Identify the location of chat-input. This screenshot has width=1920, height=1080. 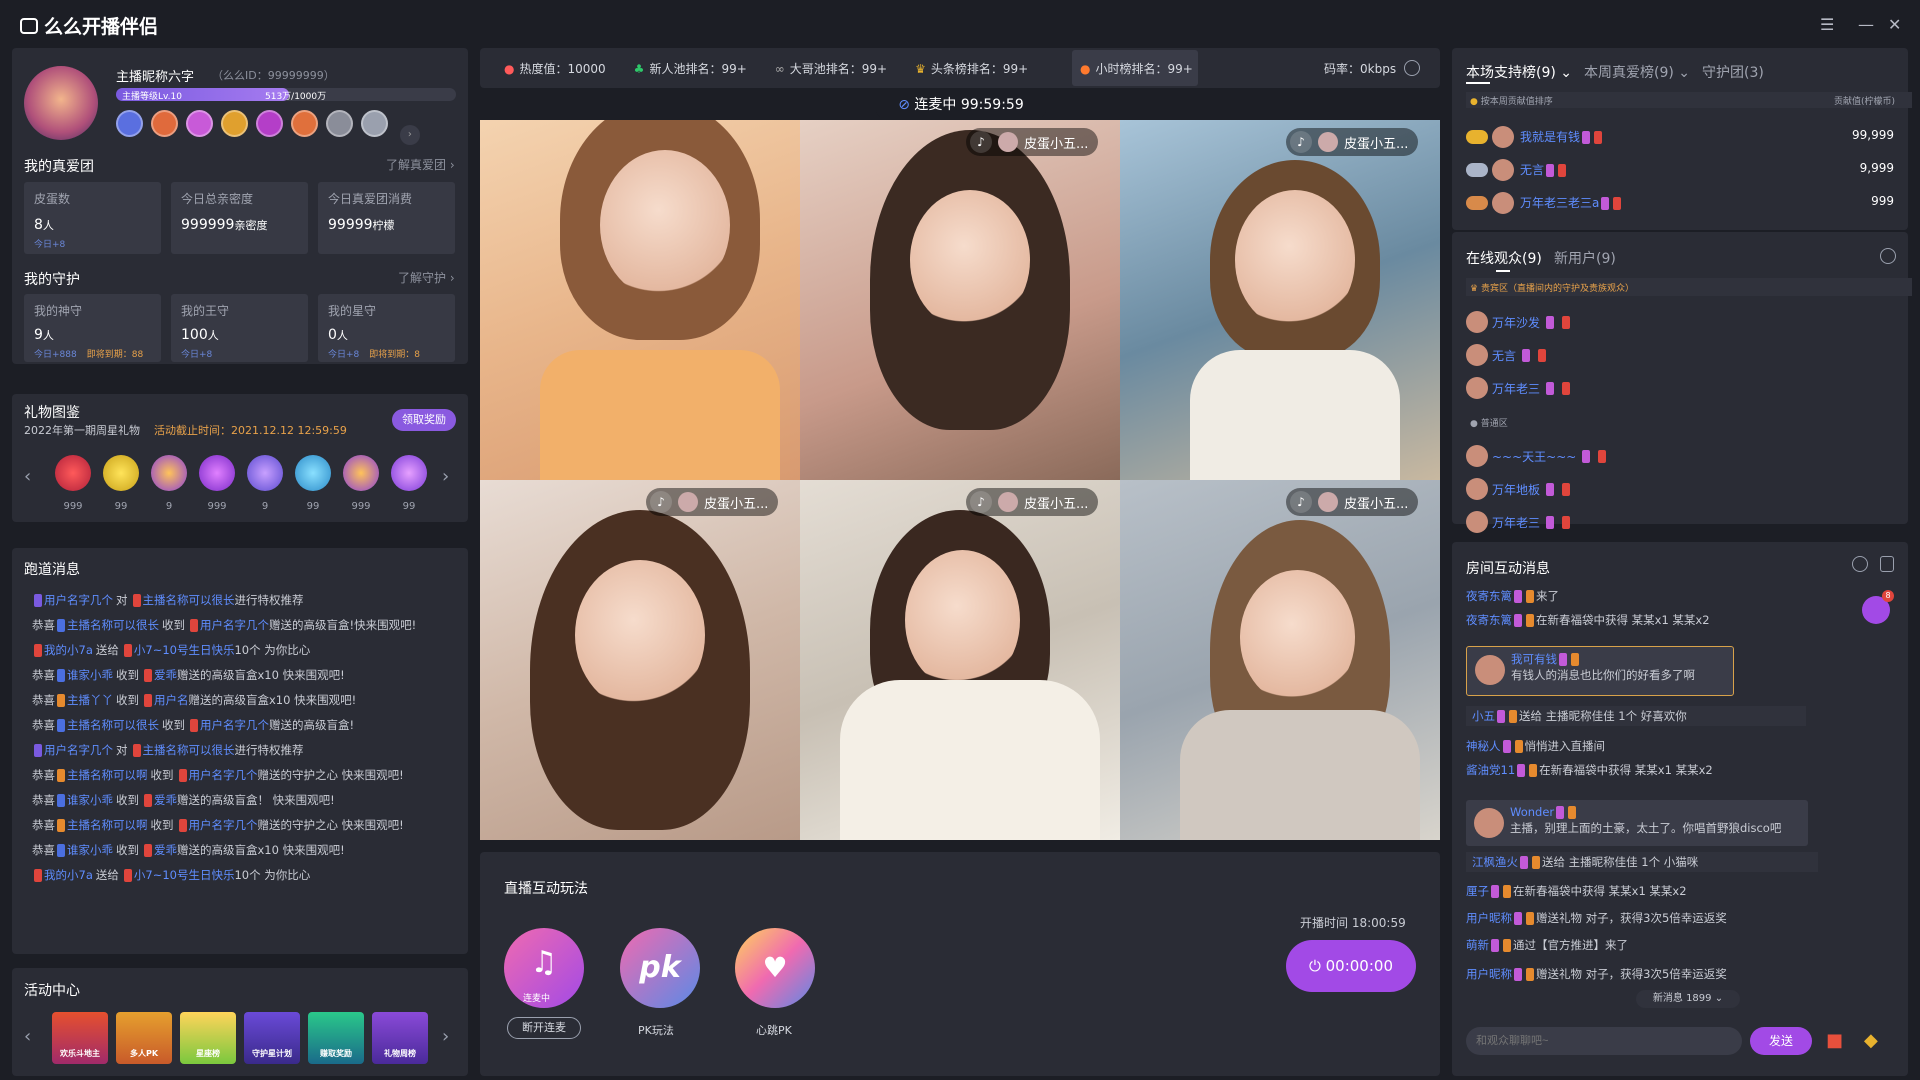
(1606, 1041).